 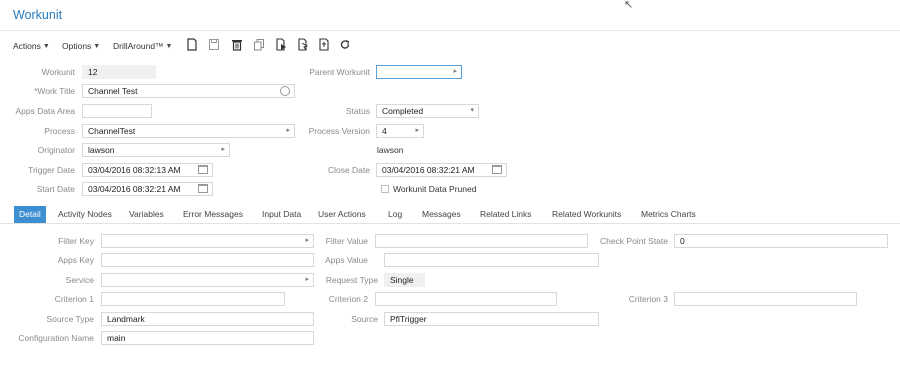 What do you see at coordinates (427, 111) in the screenshot?
I see `status-select: Completed ▾` at bounding box center [427, 111].